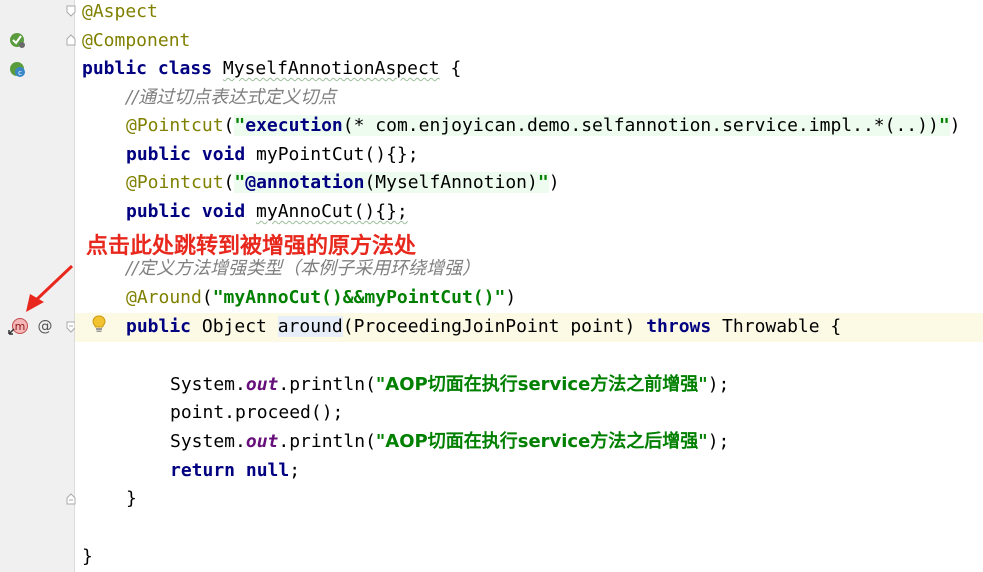 The height and width of the screenshot is (572, 983). Describe the element at coordinates (331, 68) in the screenshot. I see `class-name: MyselfAnnotionAspect` at that location.